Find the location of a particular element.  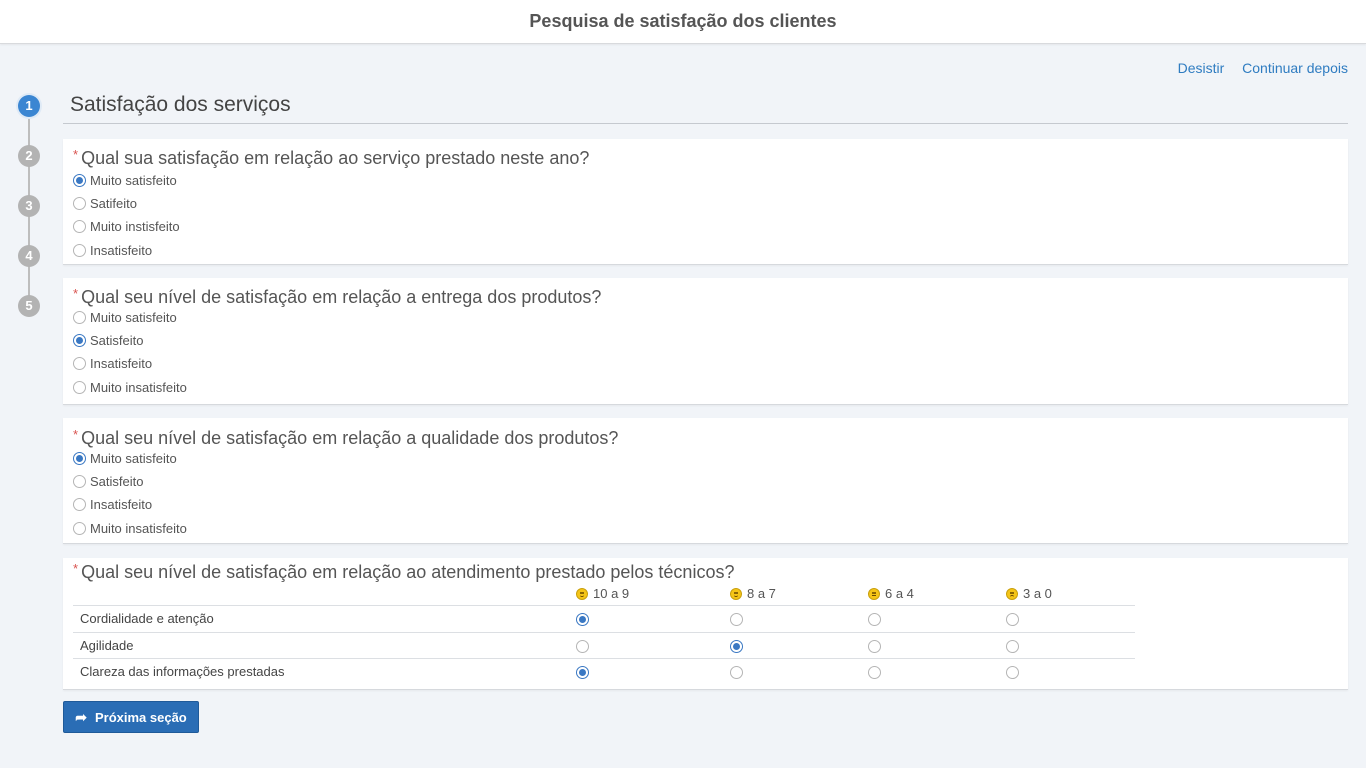

column-header-3-0: 3 a 0 is located at coordinates (1029, 593).